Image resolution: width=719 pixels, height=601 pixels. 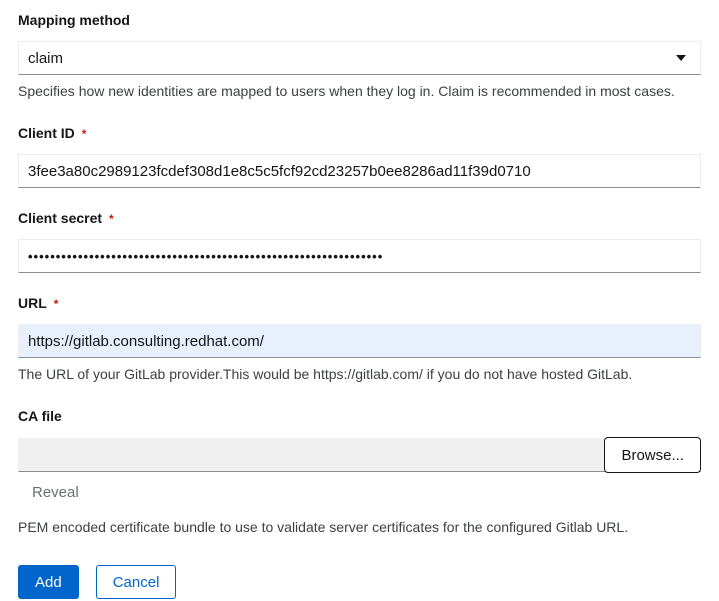 What do you see at coordinates (40, 416) in the screenshot?
I see `ca-file-label: CA file` at bounding box center [40, 416].